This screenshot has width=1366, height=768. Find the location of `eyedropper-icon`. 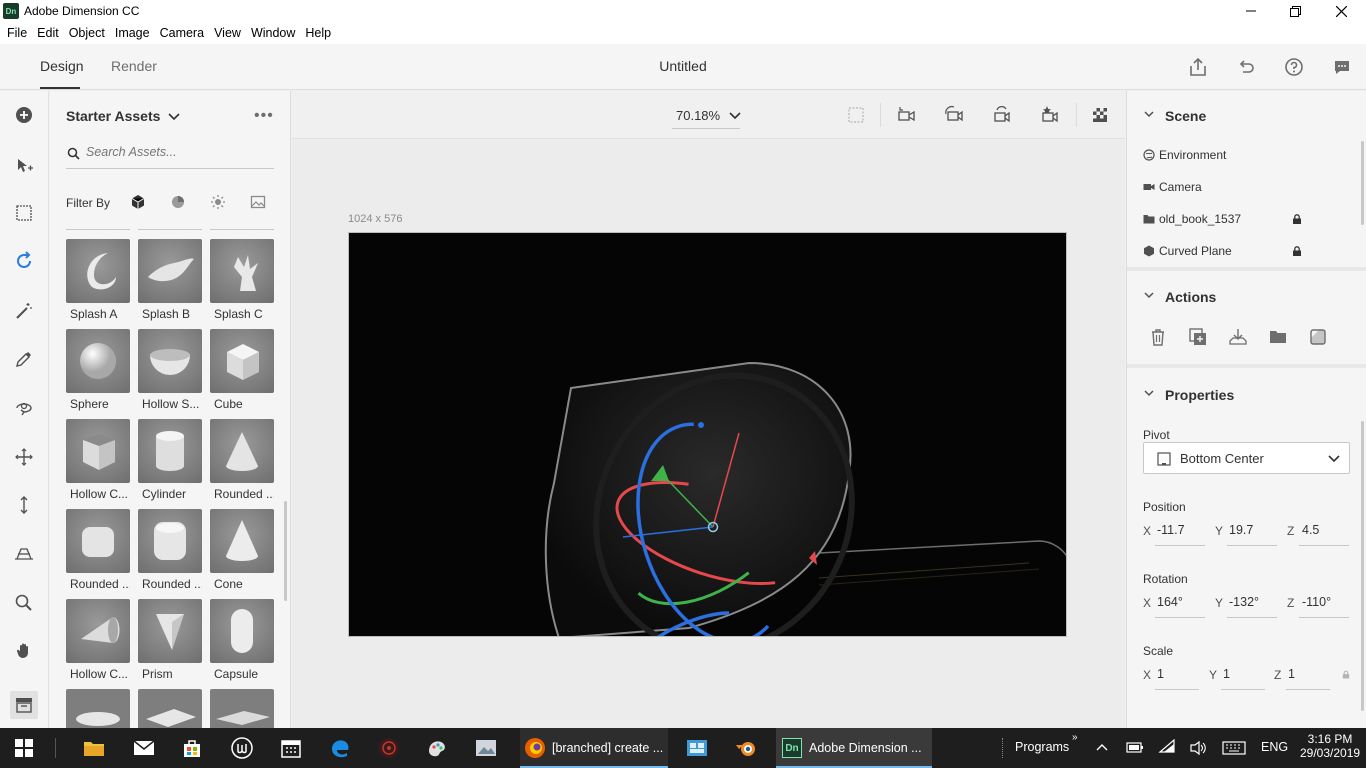

eyedropper-icon is located at coordinates (24, 359).